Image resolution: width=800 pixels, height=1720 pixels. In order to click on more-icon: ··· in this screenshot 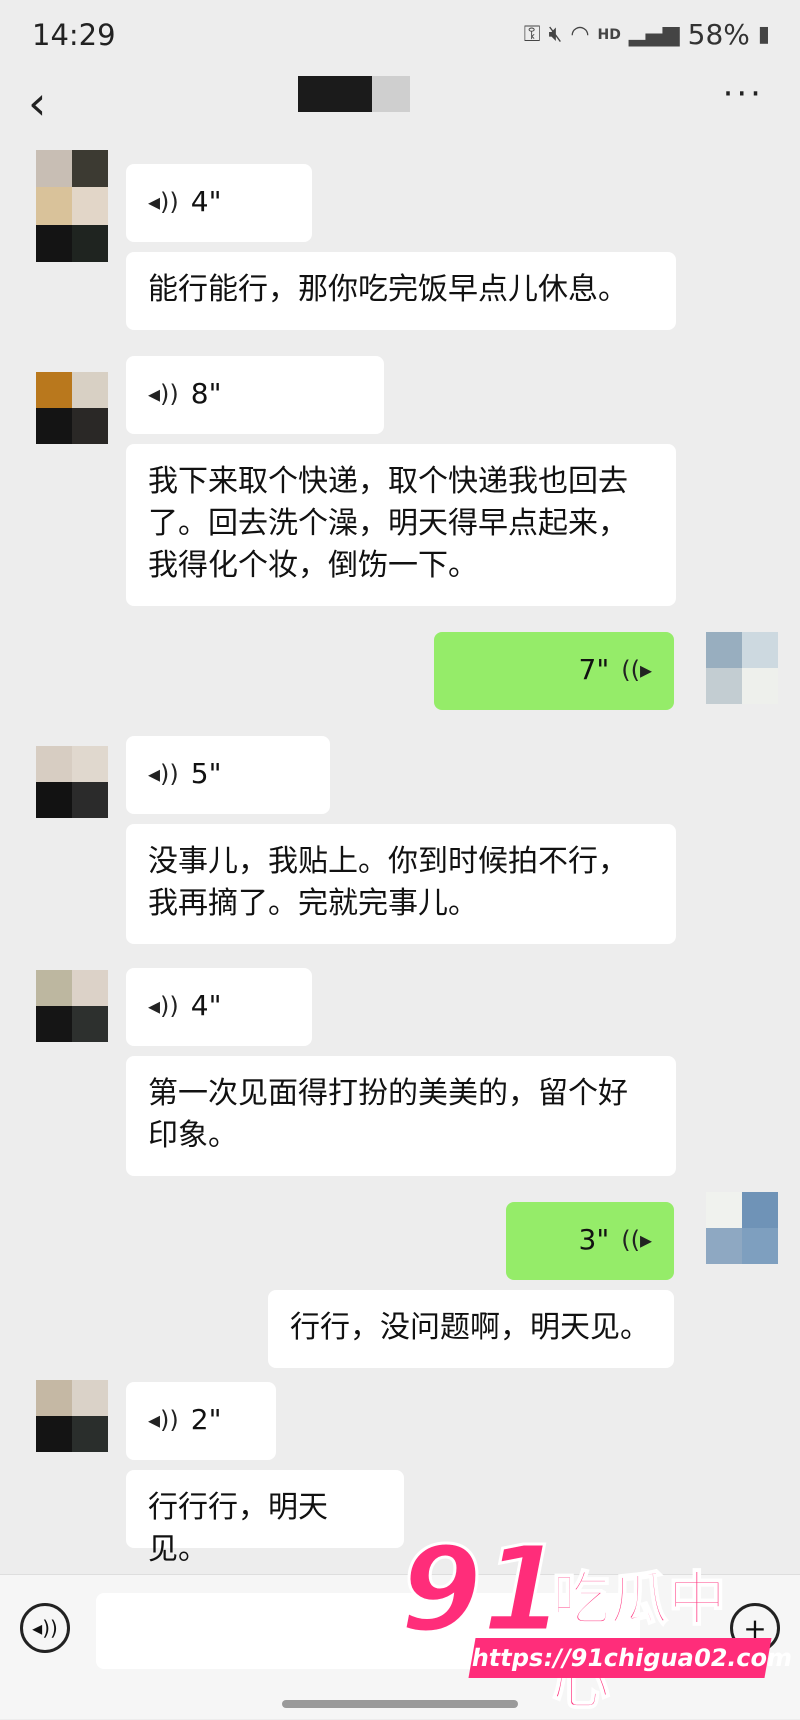, I will do `click(743, 94)`.